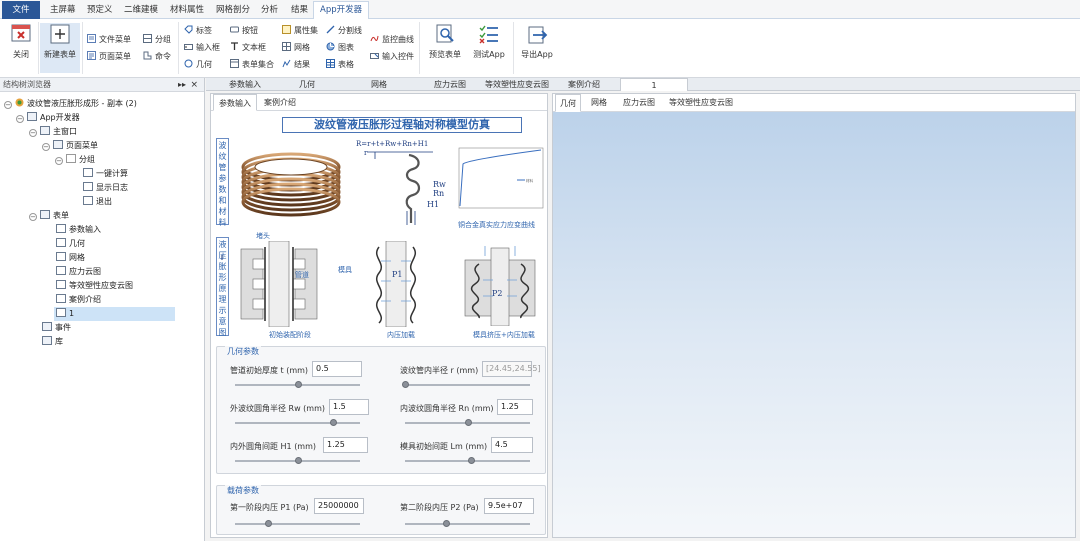  I want to click on file-menu-button: 文件菜单, so click(109, 40).